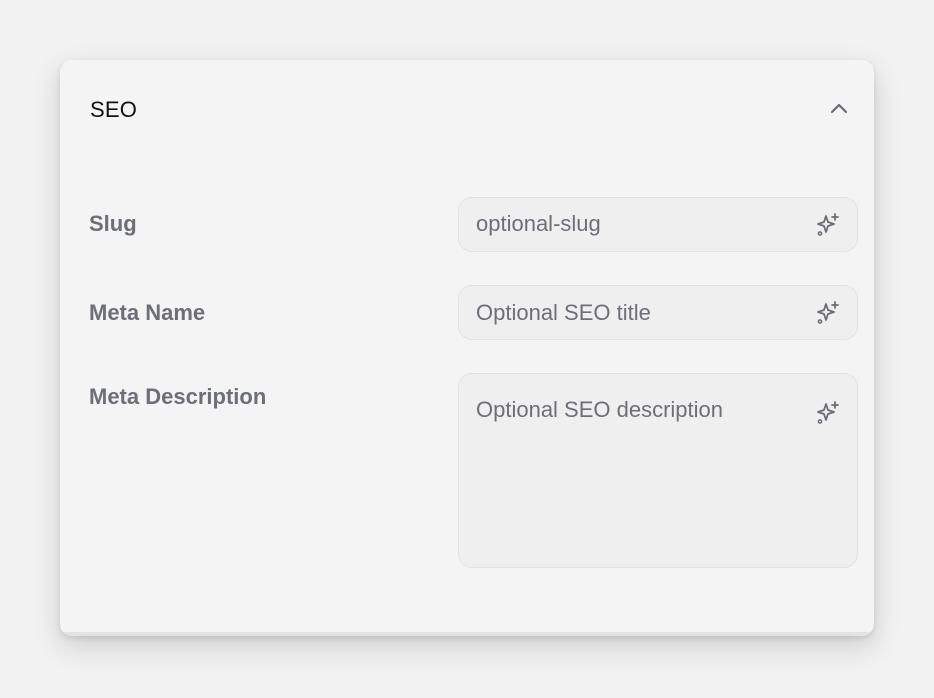 The image size is (934, 698). I want to click on section-title: SEO, so click(114, 109).